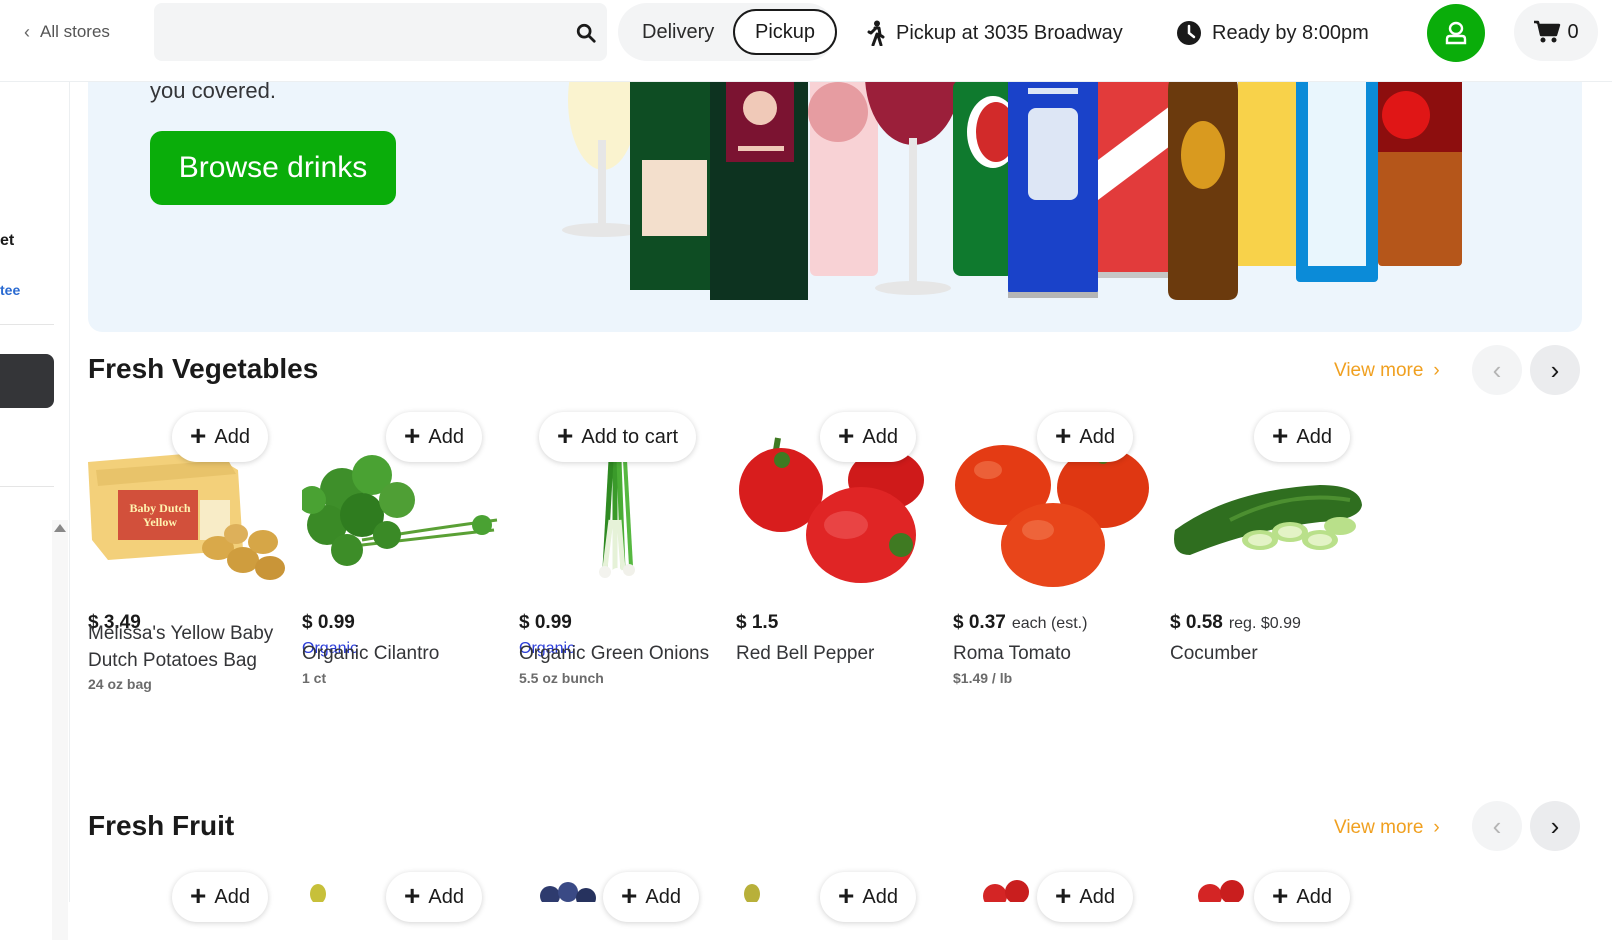 Image resolution: width=1612 pixels, height=940 pixels. Describe the element at coordinates (838, 653) in the screenshot. I see `product-name: Red Bell Pepper` at that location.